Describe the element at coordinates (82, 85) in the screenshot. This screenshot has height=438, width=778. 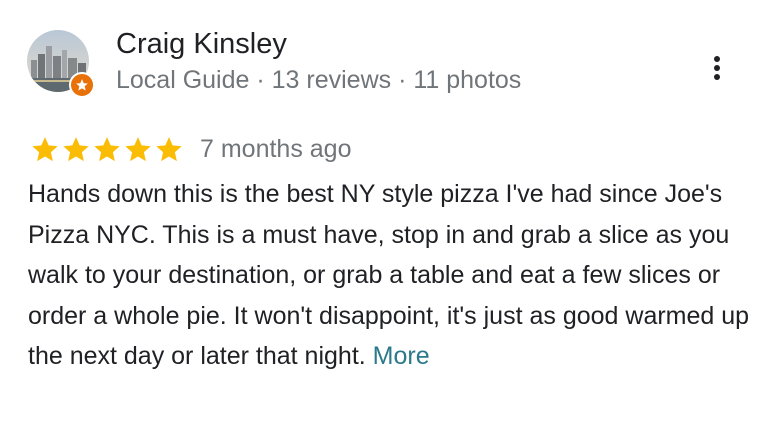
I see `local-guide-star-icon` at that location.